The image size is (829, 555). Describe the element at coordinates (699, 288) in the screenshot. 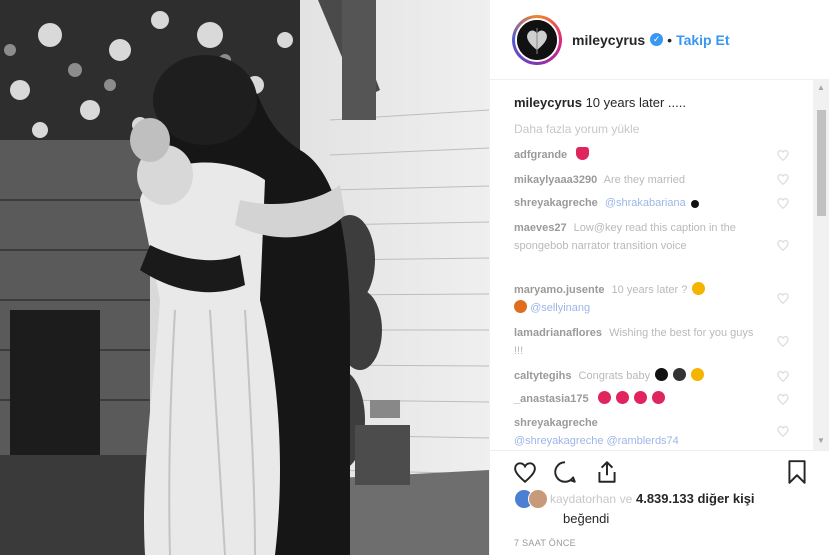

I see `laughing-emoji-icon` at that location.